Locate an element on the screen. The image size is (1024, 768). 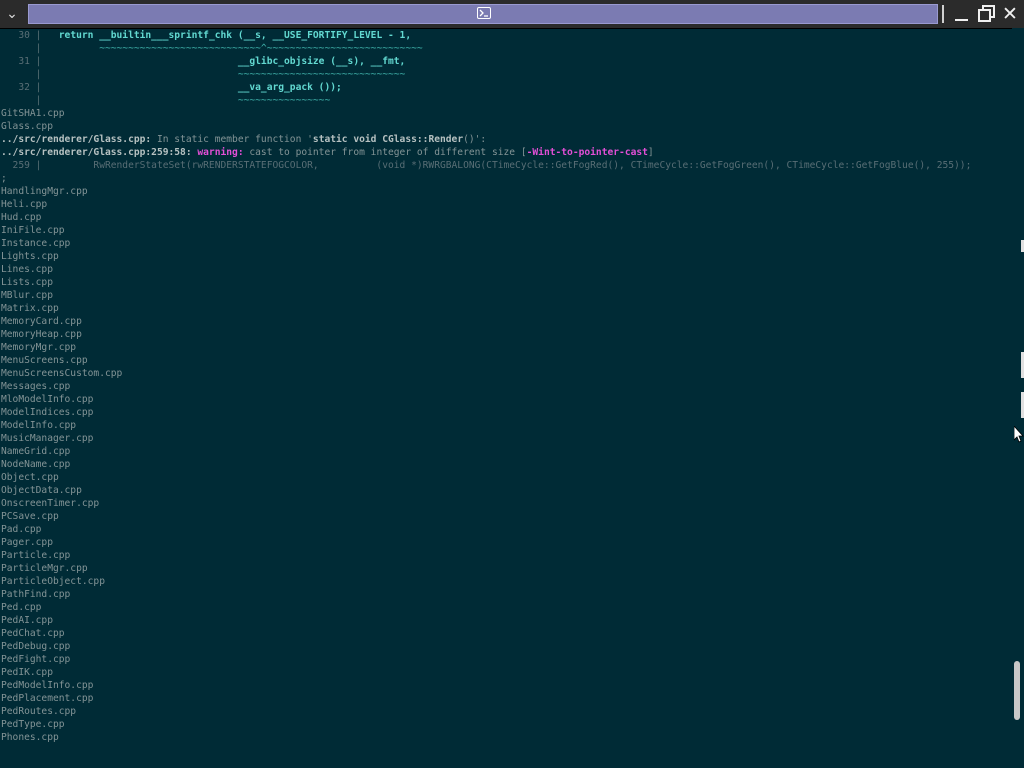
compiled-file-line: Ped.cpp is located at coordinates (21, 607).